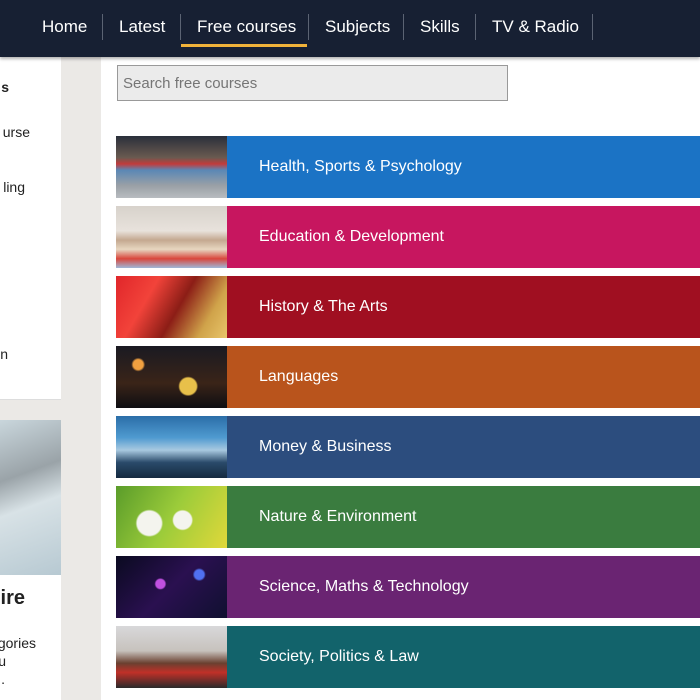 Image resolution: width=700 pixels, height=700 pixels. Describe the element at coordinates (246, 32) in the screenshot. I see `nav-free-courses: Free courses` at that location.